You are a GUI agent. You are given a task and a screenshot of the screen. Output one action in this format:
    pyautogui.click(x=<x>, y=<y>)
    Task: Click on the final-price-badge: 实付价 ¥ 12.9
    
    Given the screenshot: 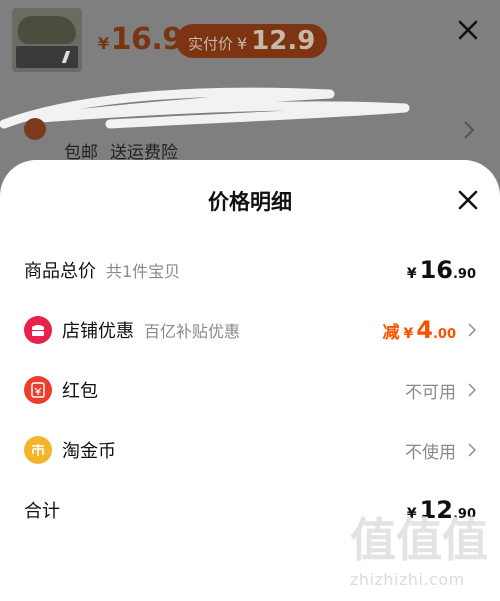 What is the action you would take?
    pyautogui.click(x=252, y=41)
    